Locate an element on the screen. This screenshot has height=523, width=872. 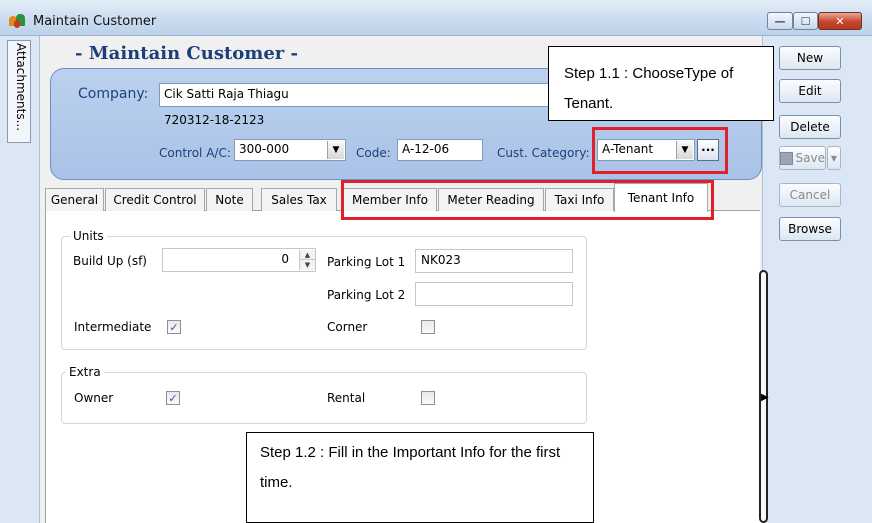
tab-label: Tenant Info is located at coordinates (661, 198).